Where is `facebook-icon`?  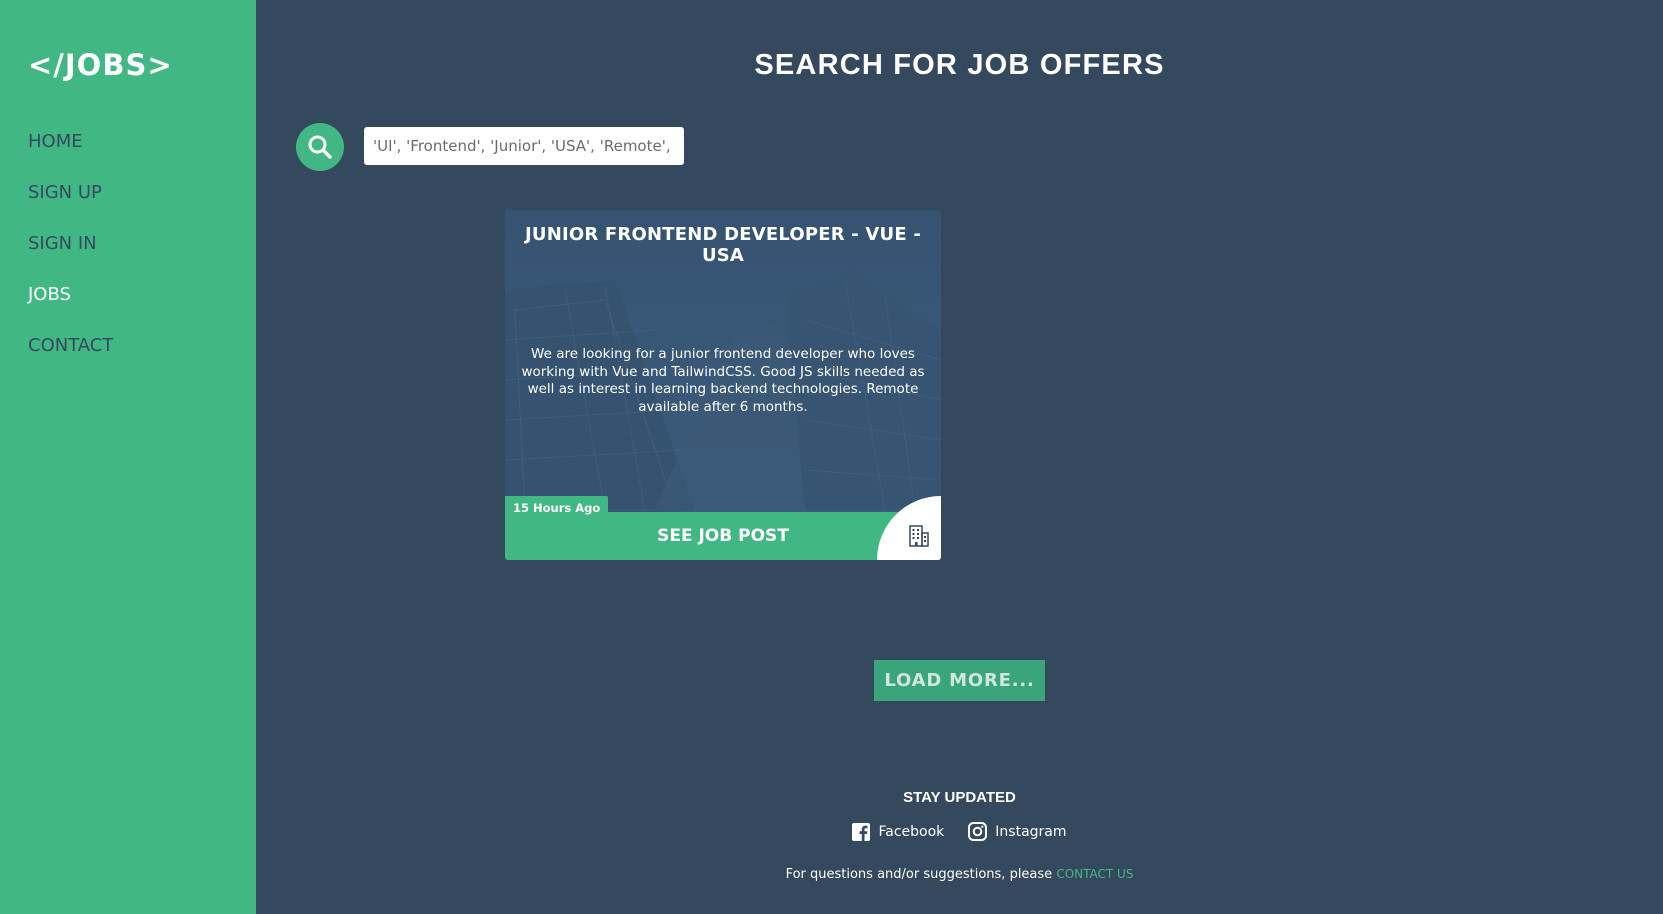 facebook-icon is located at coordinates (861, 831).